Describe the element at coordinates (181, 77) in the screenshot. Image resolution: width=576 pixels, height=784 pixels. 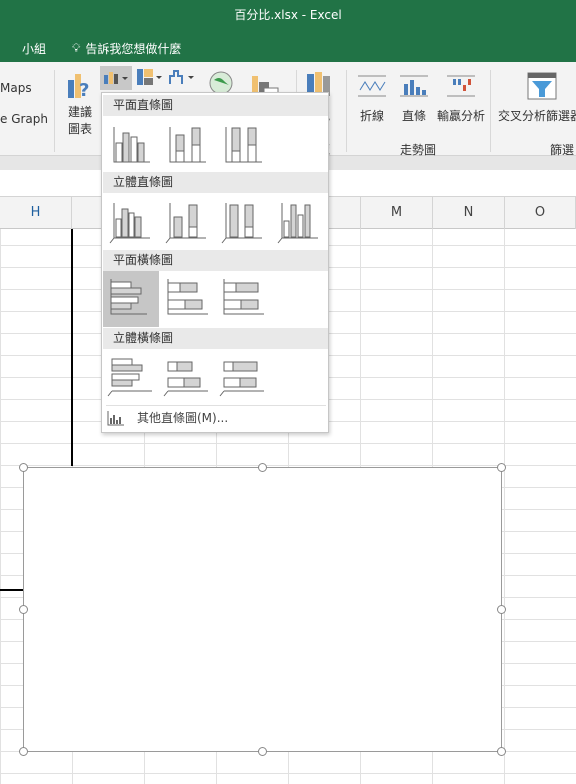
I see `waterfall-chart-icon` at that location.